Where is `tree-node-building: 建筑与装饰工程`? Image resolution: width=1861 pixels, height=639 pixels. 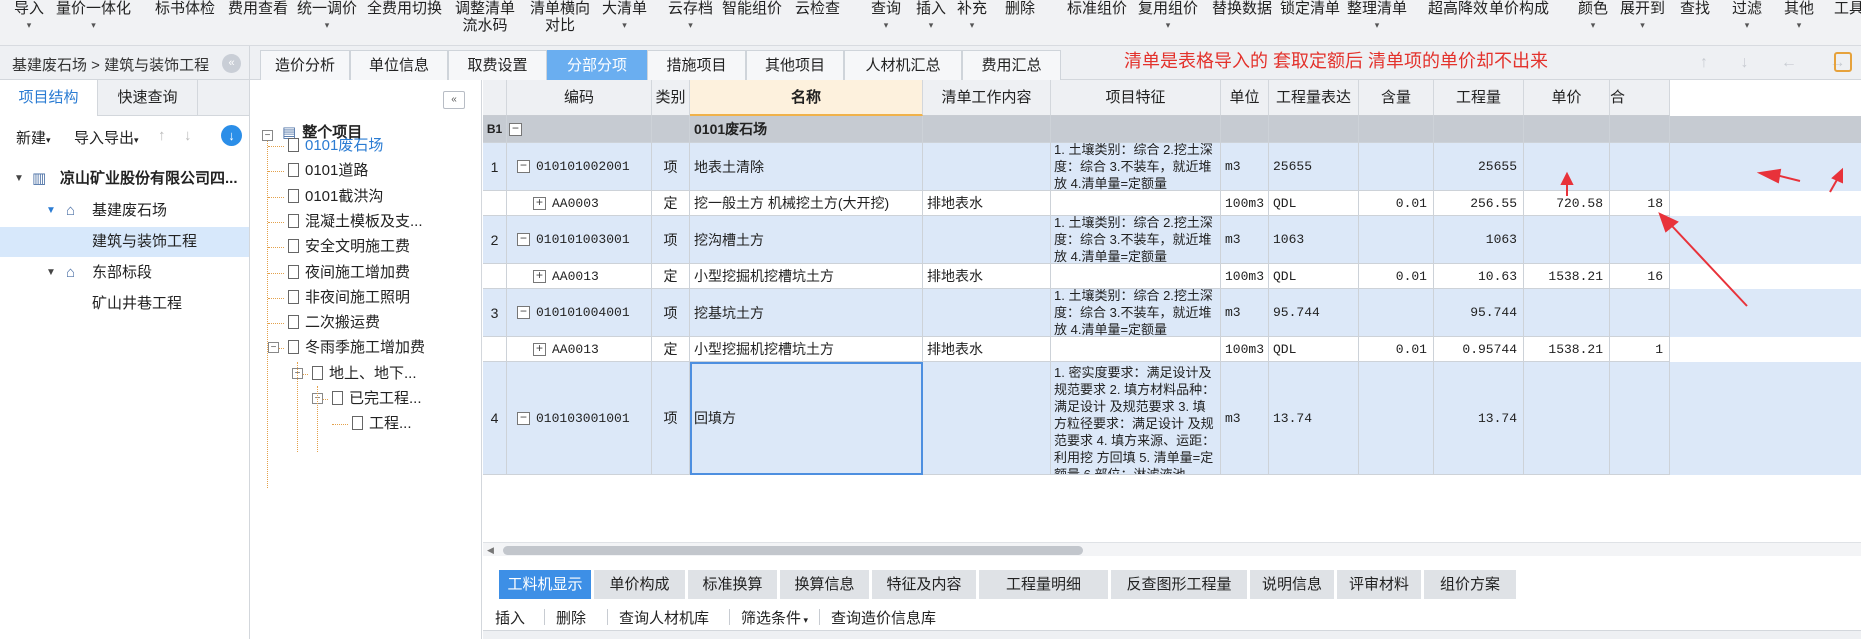 tree-node-building: 建筑与装饰工程 is located at coordinates (124, 242).